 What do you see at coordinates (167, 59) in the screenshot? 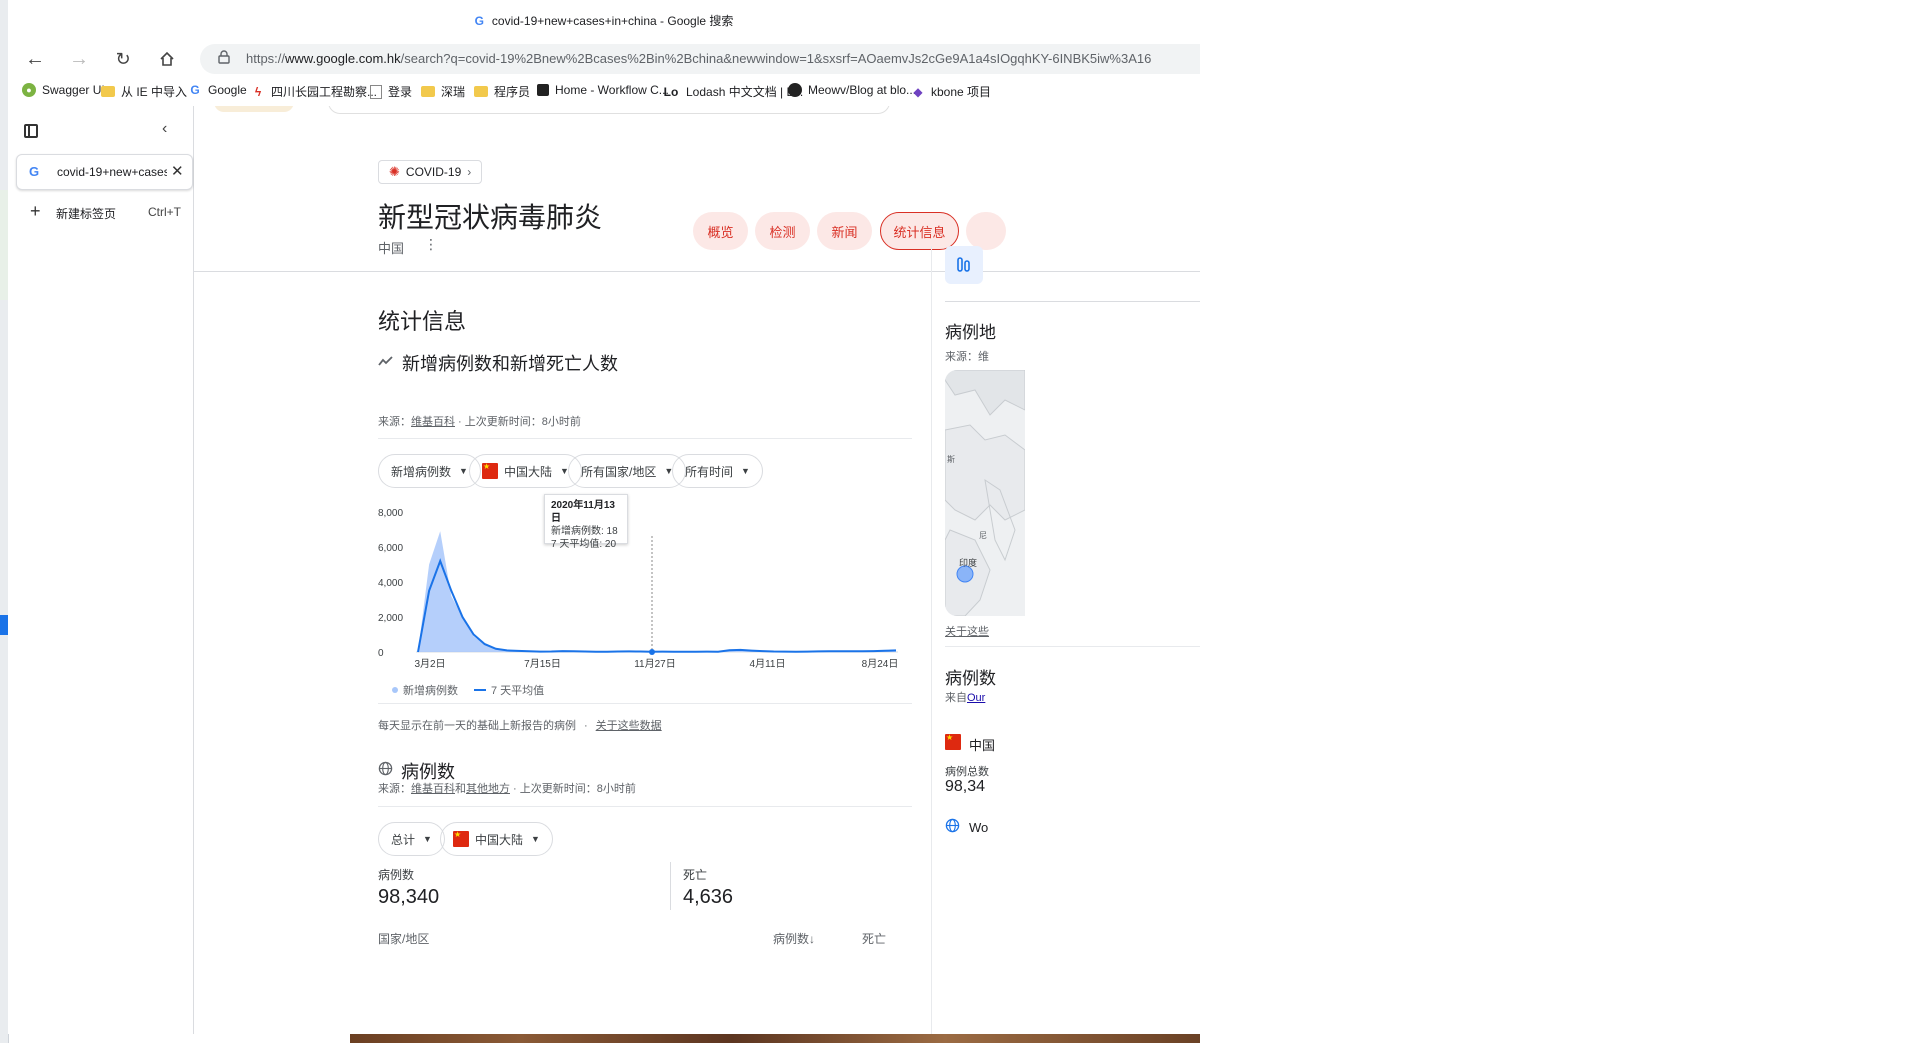
I see `home-icon` at bounding box center [167, 59].